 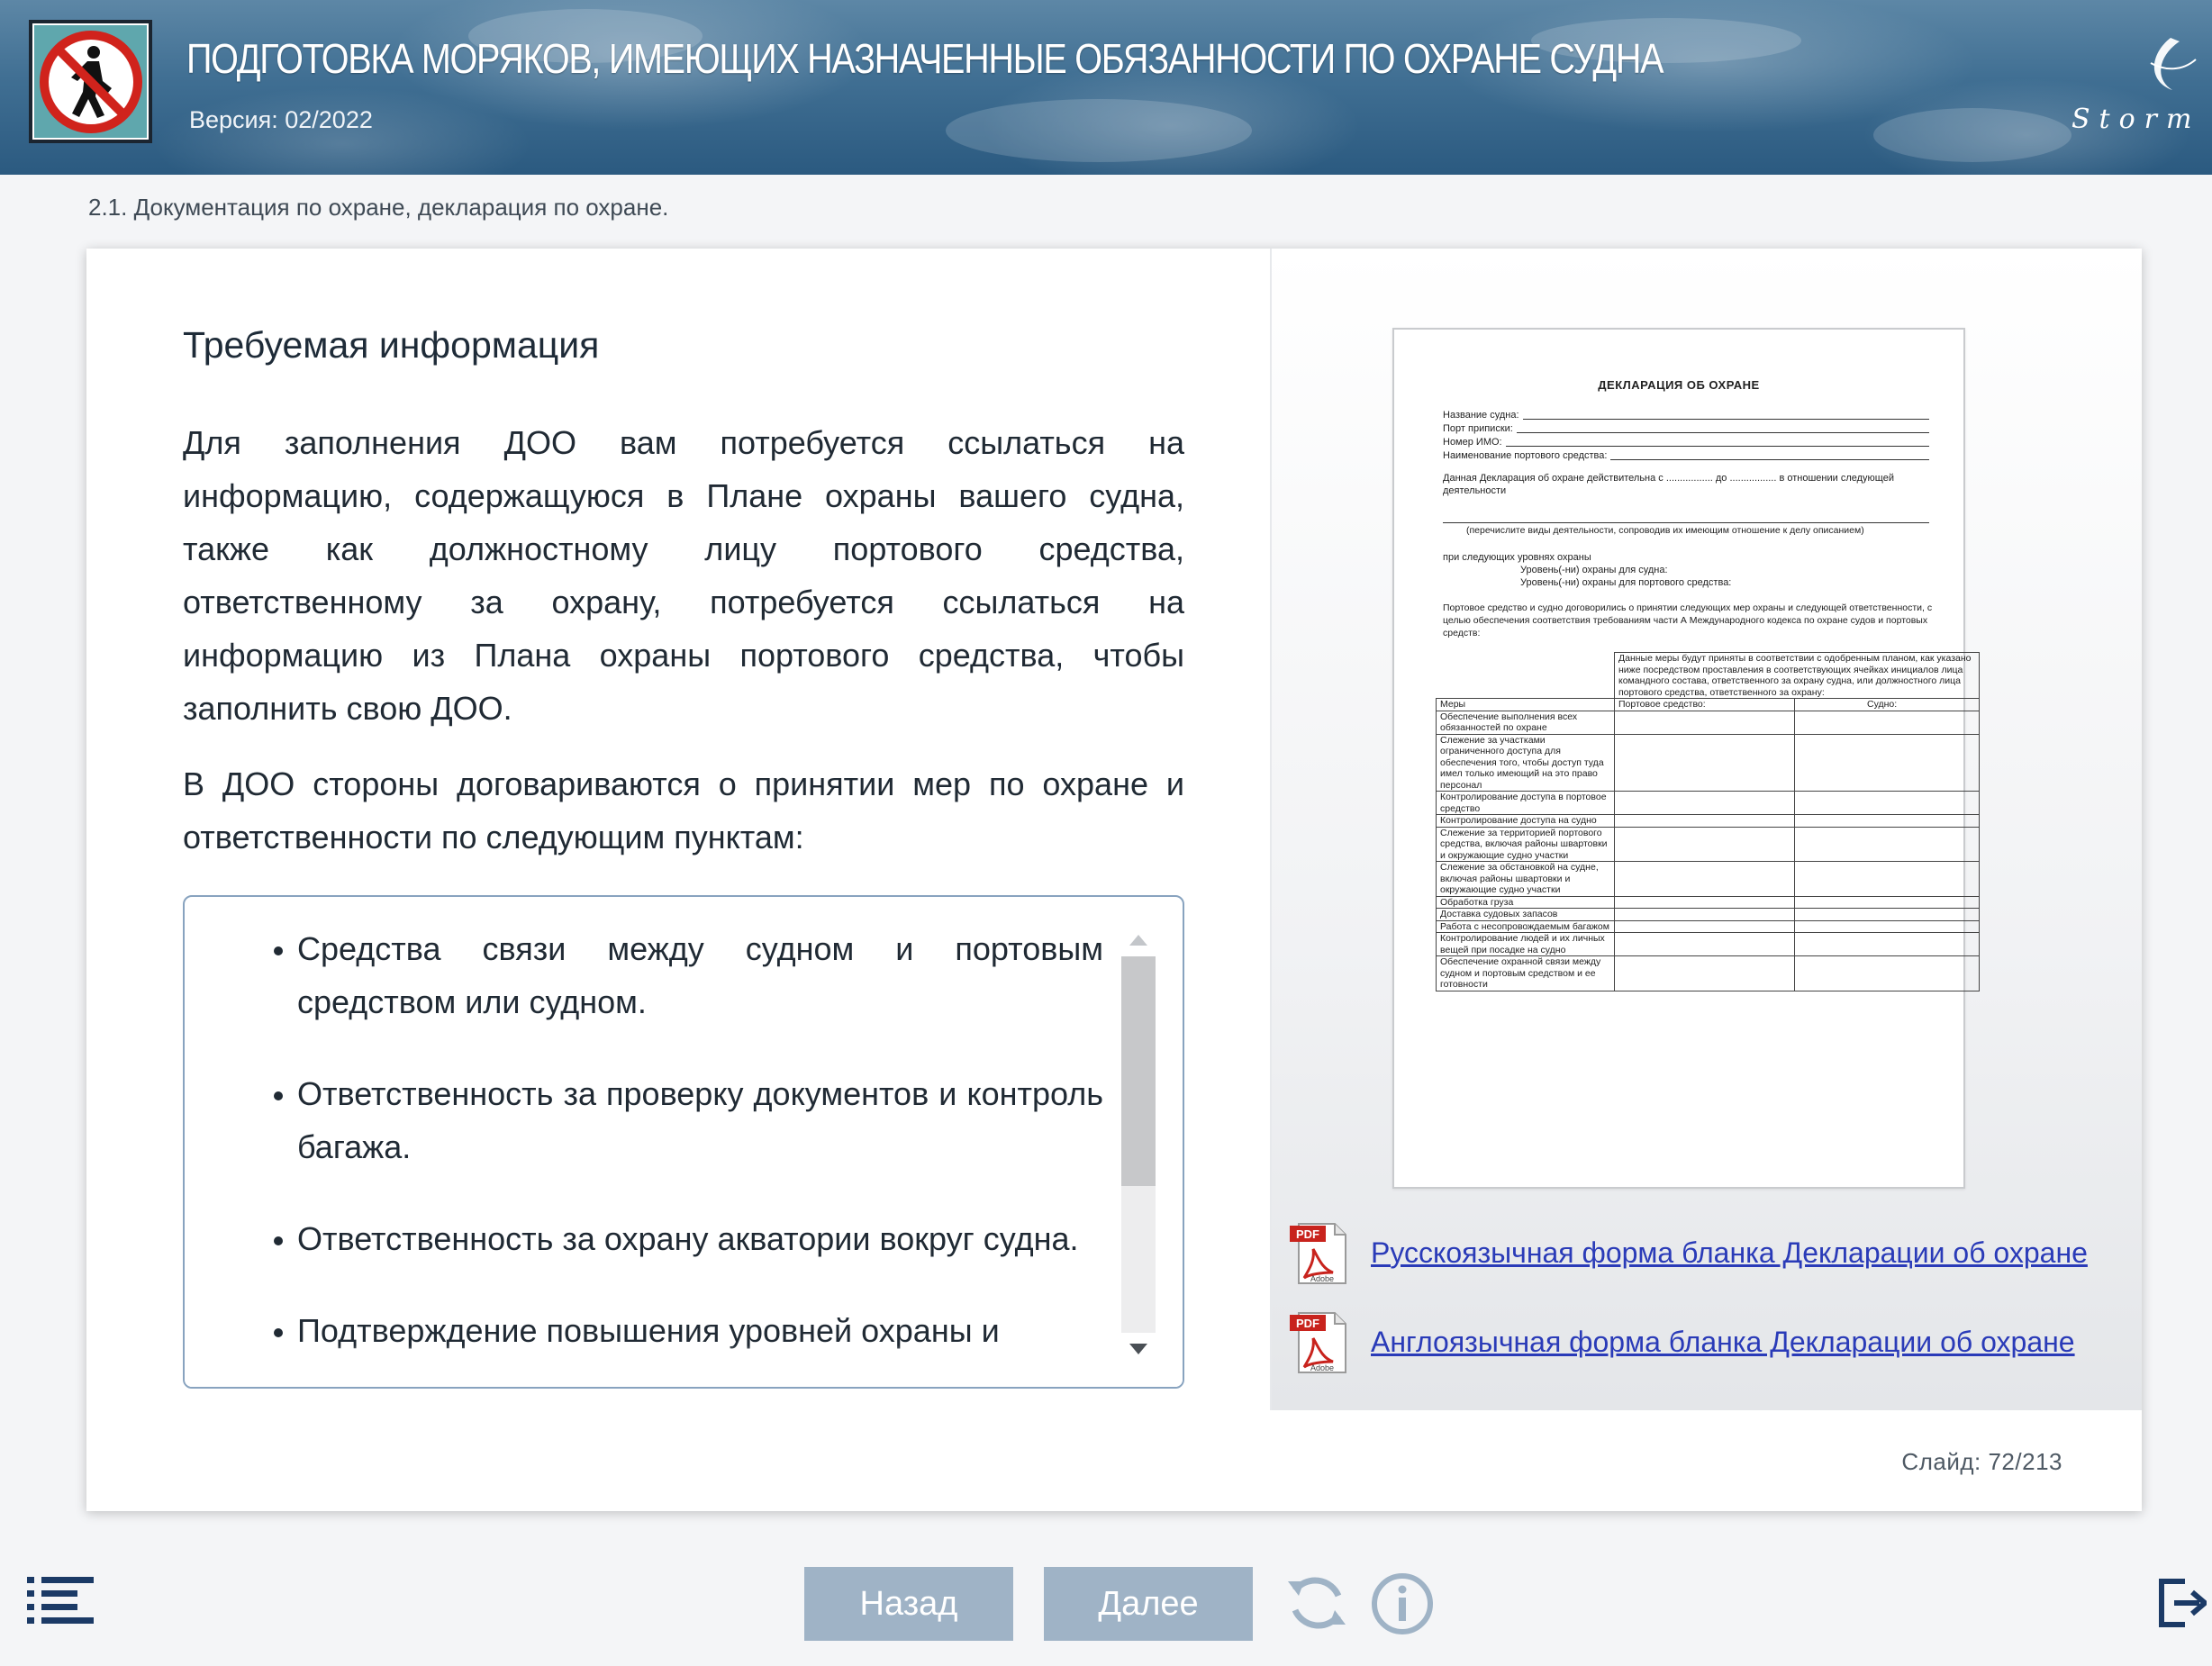 What do you see at coordinates (1317, 1603) in the screenshot?
I see `reload-icon` at bounding box center [1317, 1603].